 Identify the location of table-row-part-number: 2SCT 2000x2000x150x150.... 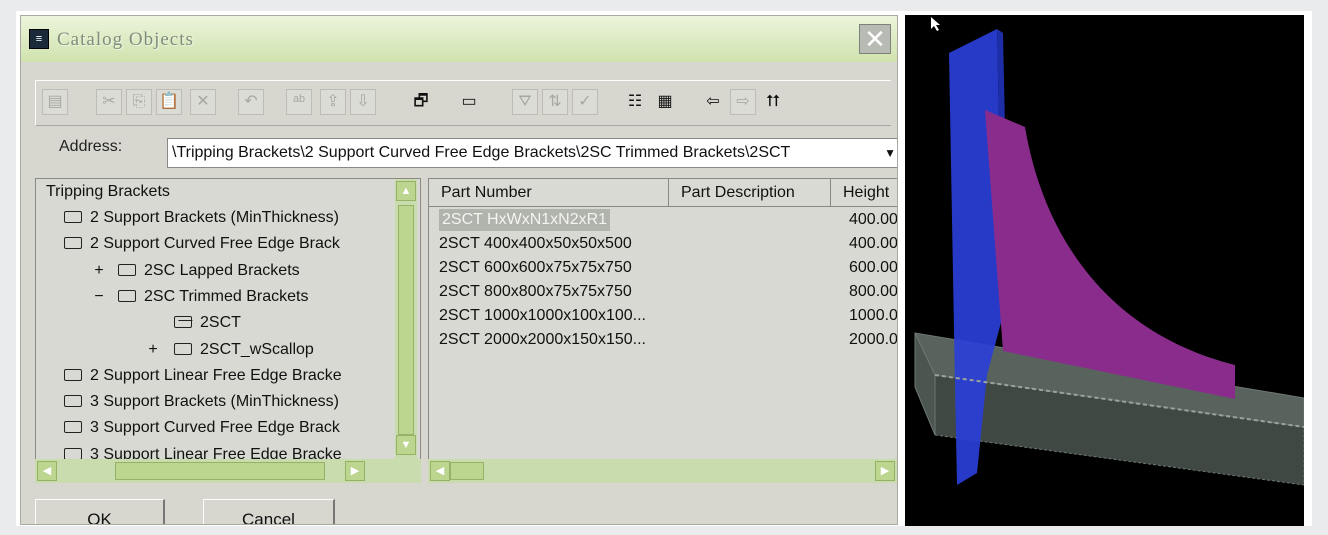
(542, 340).